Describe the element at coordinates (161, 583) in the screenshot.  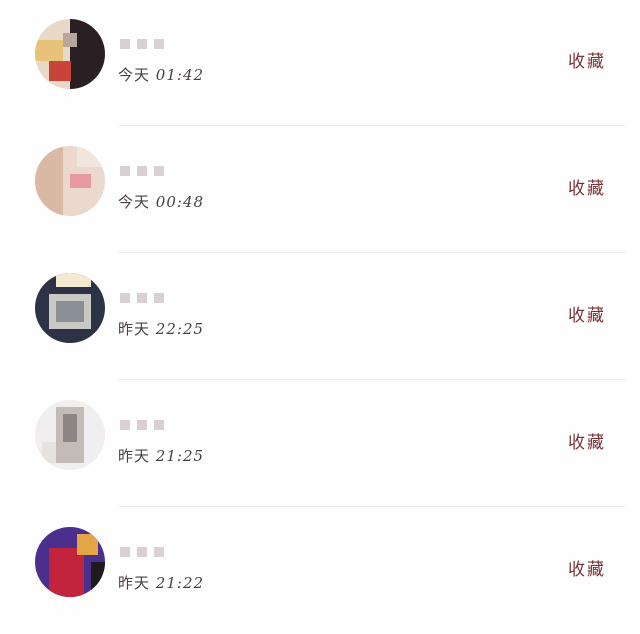
I see `timestamp: 昨天 21:22` at that location.